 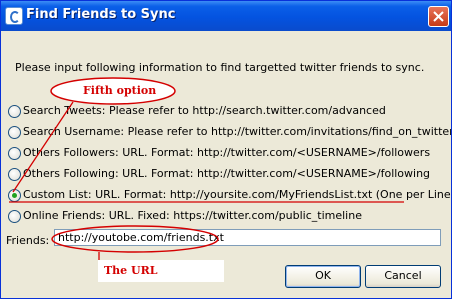 What do you see at coordinates (226, 16) in the screenshot?
I see `title-bar: Find Friends to Sync` at bounding box center [226, 16].